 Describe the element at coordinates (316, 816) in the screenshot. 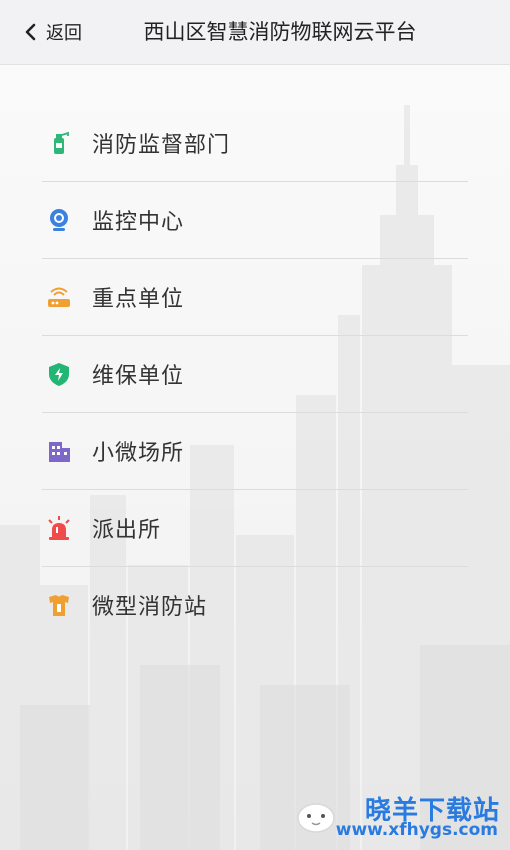

I see `sheep-logo-icon` at that location.